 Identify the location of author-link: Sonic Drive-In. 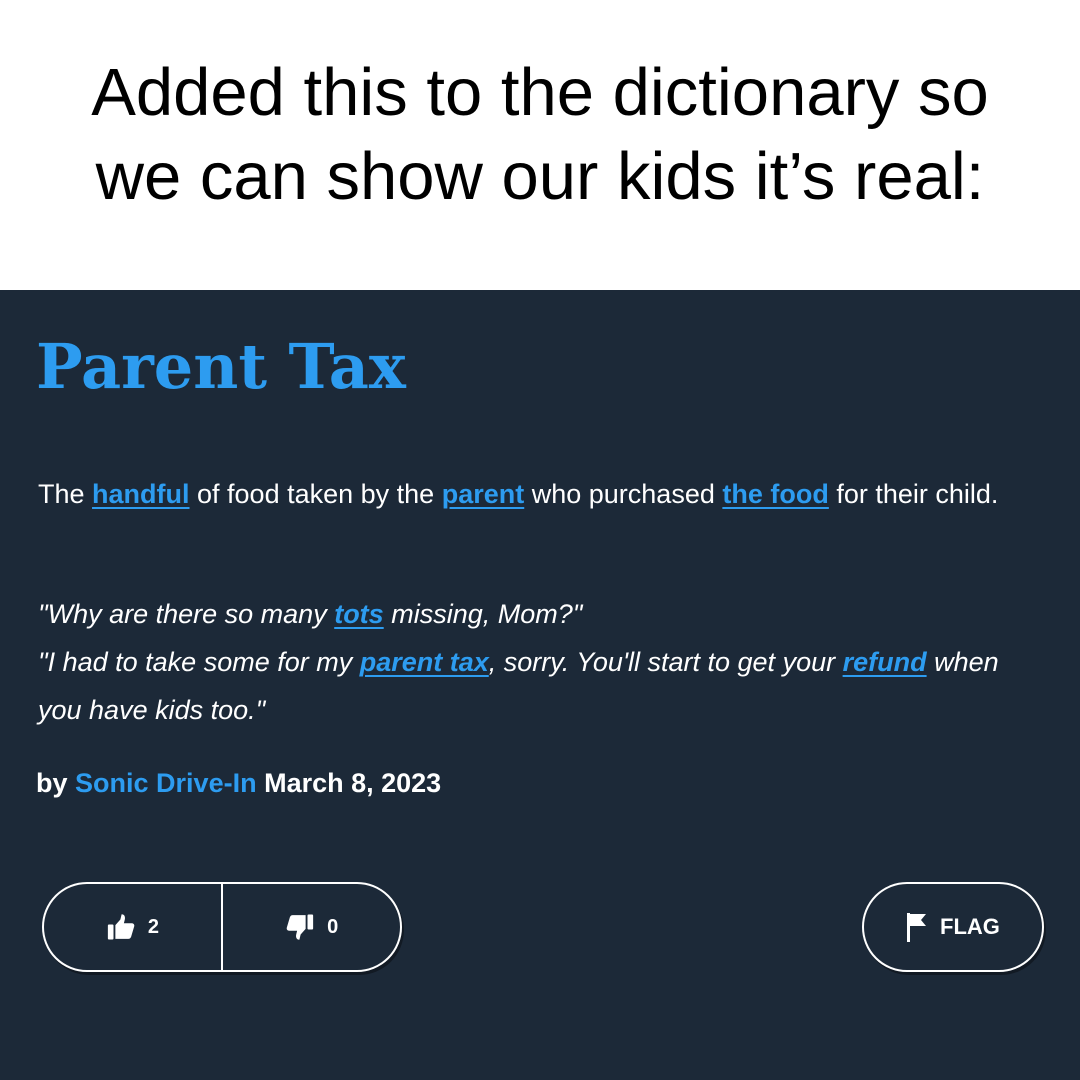
(166, 783).